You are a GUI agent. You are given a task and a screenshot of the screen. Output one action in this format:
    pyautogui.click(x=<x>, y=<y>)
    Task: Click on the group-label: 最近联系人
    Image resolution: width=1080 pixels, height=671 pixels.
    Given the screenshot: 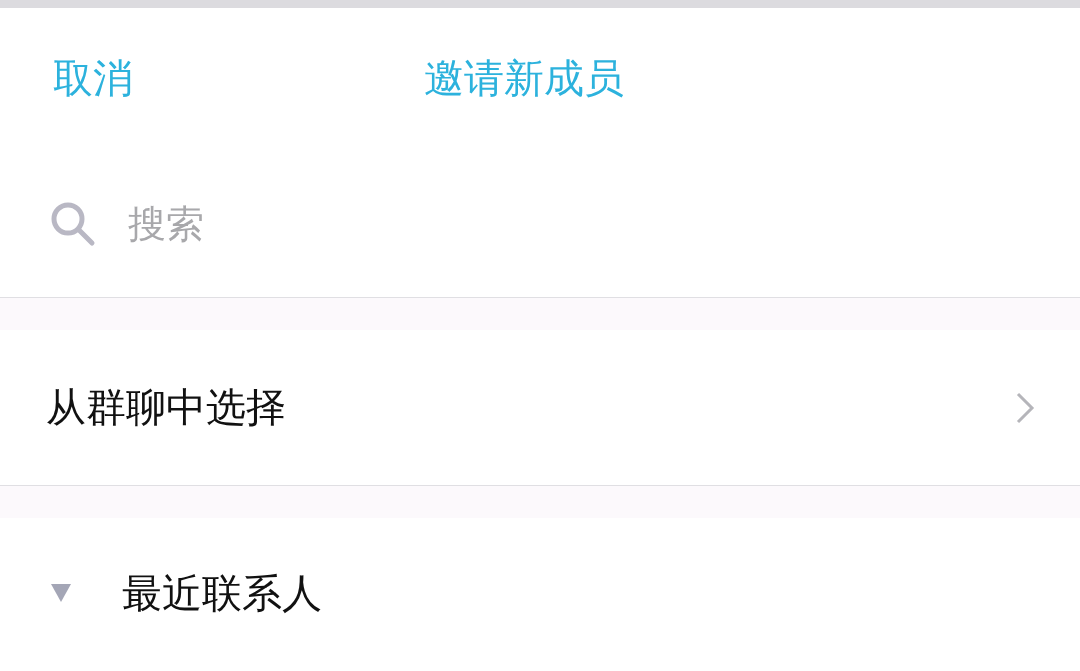 What is the action you would take?
    pyautogui.click(x=222, y=593)
    